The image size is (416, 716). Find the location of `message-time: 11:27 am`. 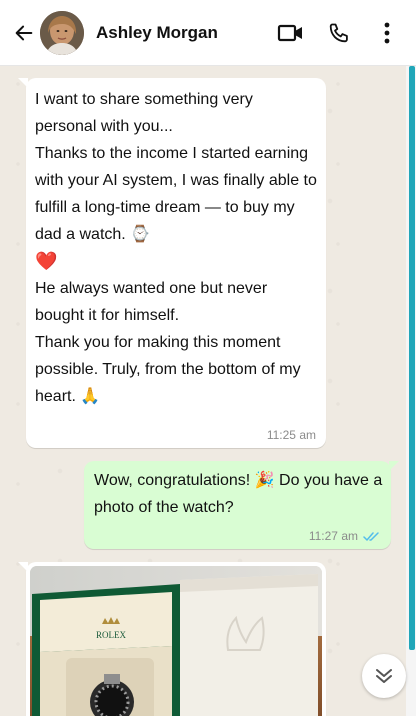

message-time: 11:27 am is located at coordinates (345, 536).